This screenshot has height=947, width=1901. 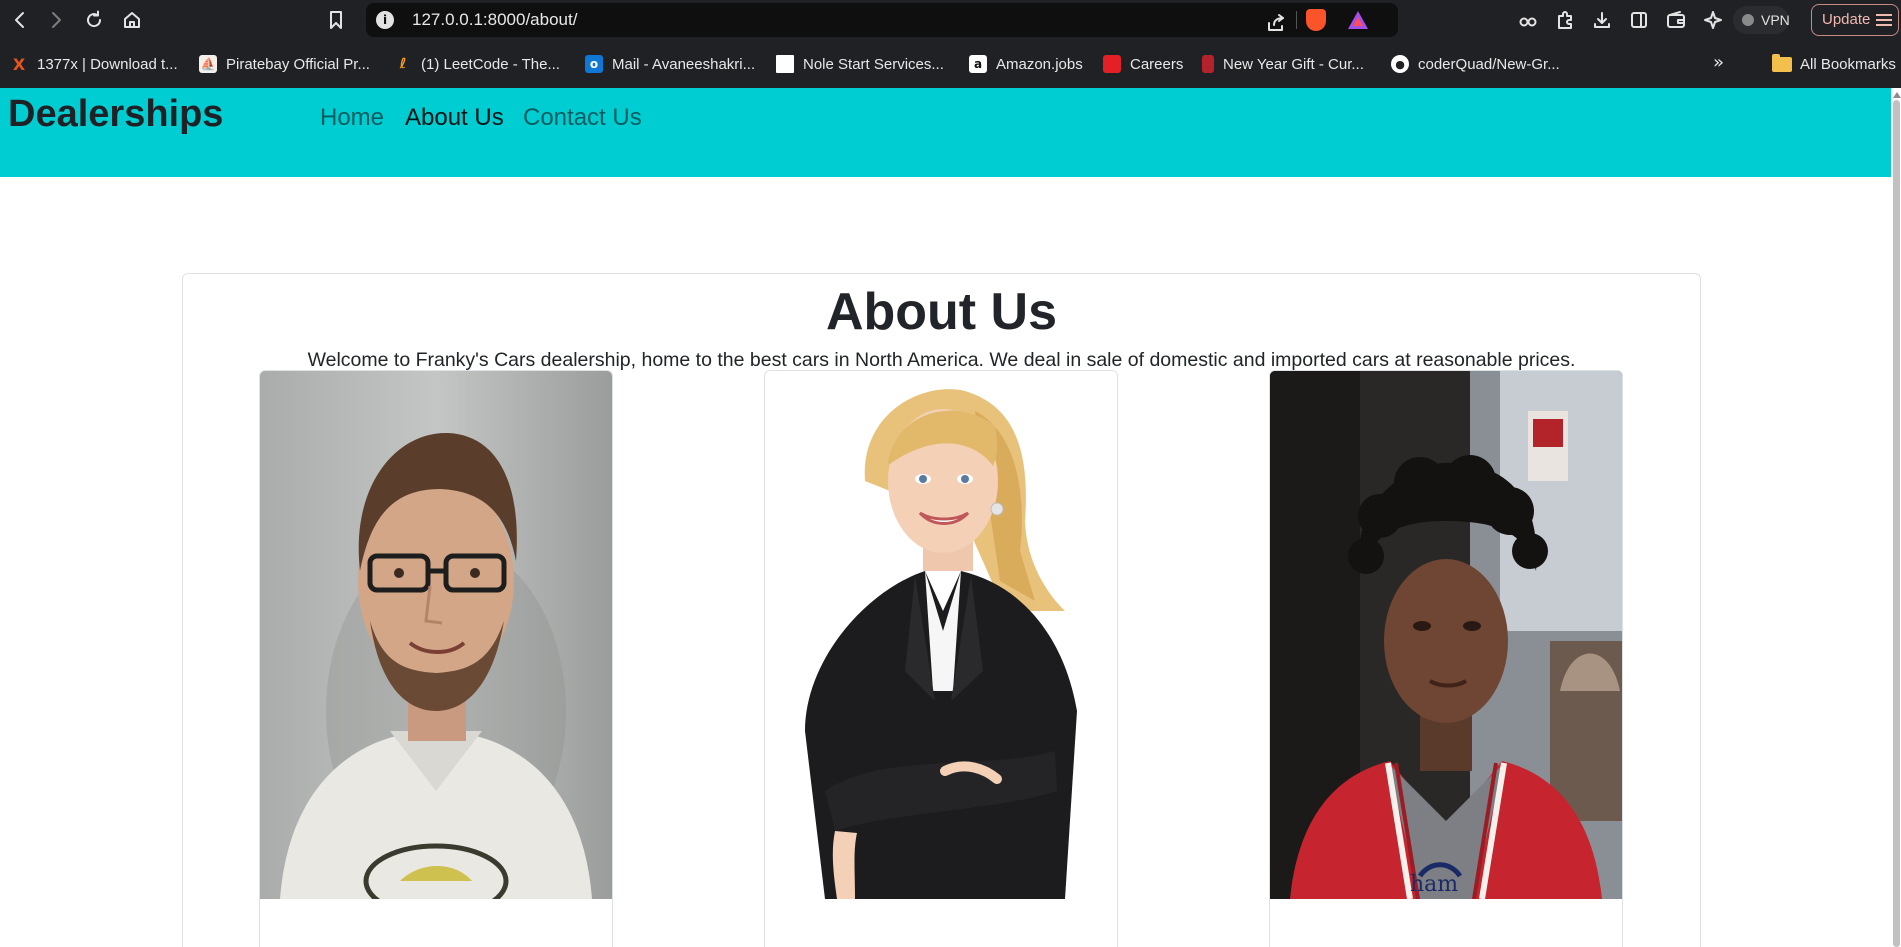 What do you see at coordinates (454, 118) in the screenshot?
I see `nav-about-link: About Us` at bounding box center [454, 118].